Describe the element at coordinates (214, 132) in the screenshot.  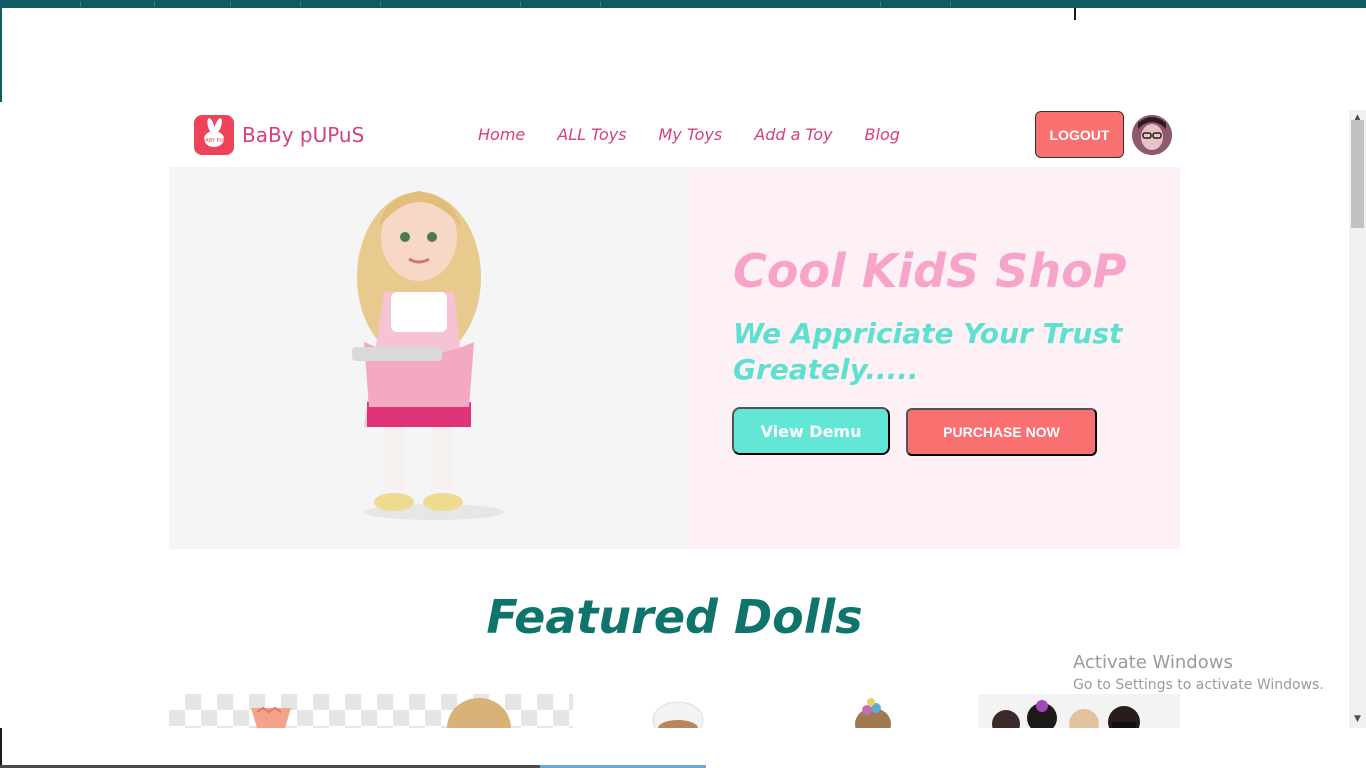
I see `bunny-logo-svg: BABY PUP` at that location.